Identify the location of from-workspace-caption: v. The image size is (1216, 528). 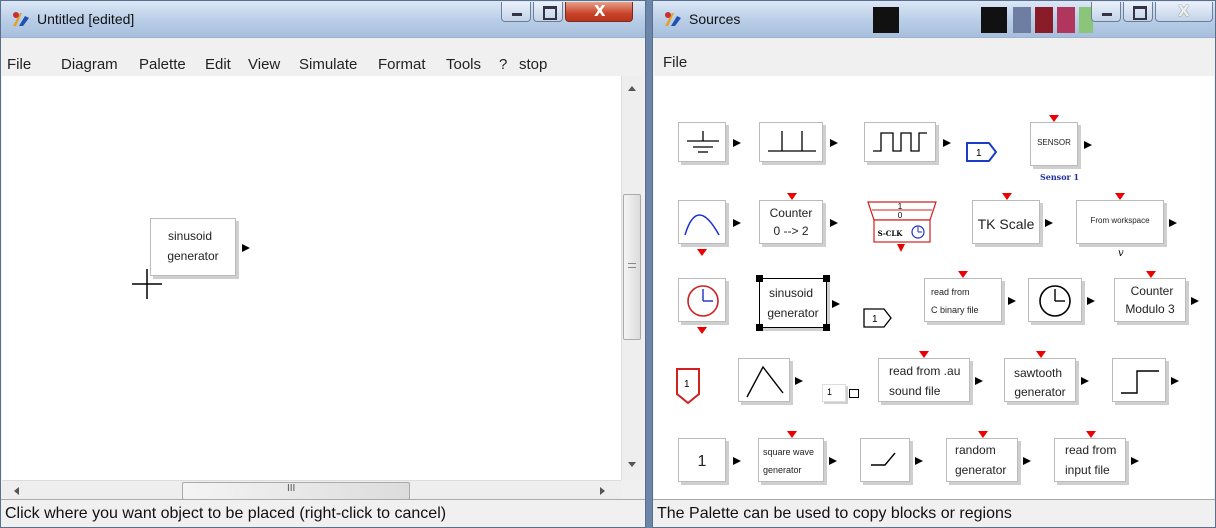
(1121, 253).